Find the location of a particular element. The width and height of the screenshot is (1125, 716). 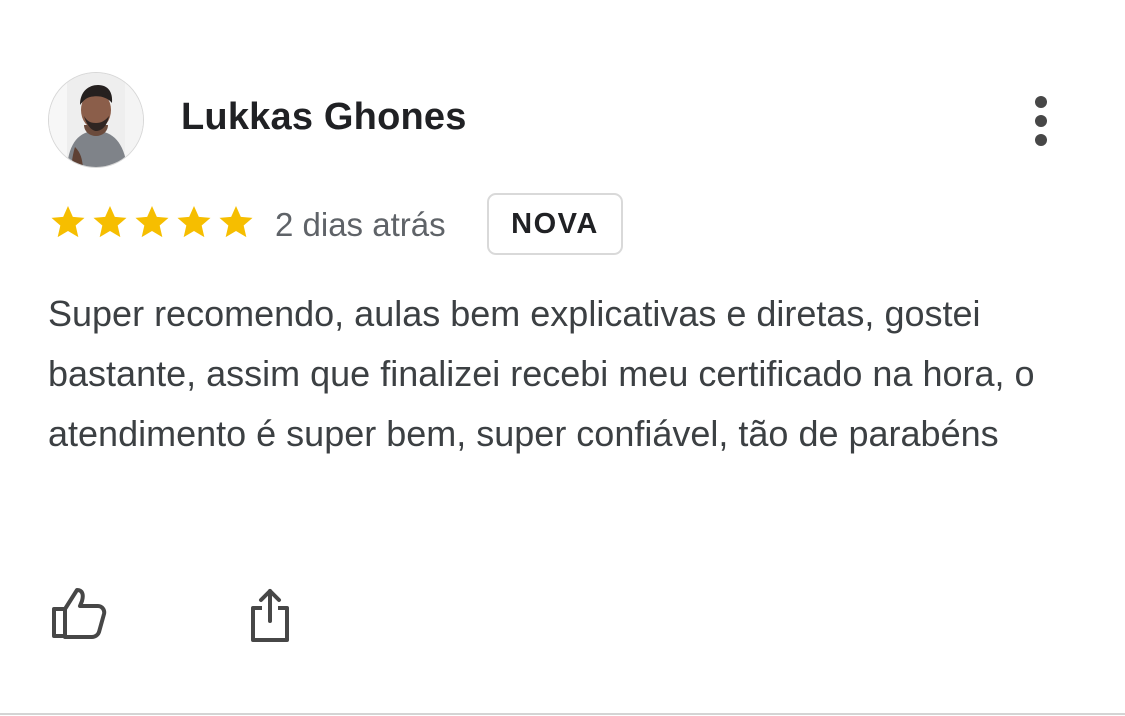

share-button is located at coordinates (270, 615).